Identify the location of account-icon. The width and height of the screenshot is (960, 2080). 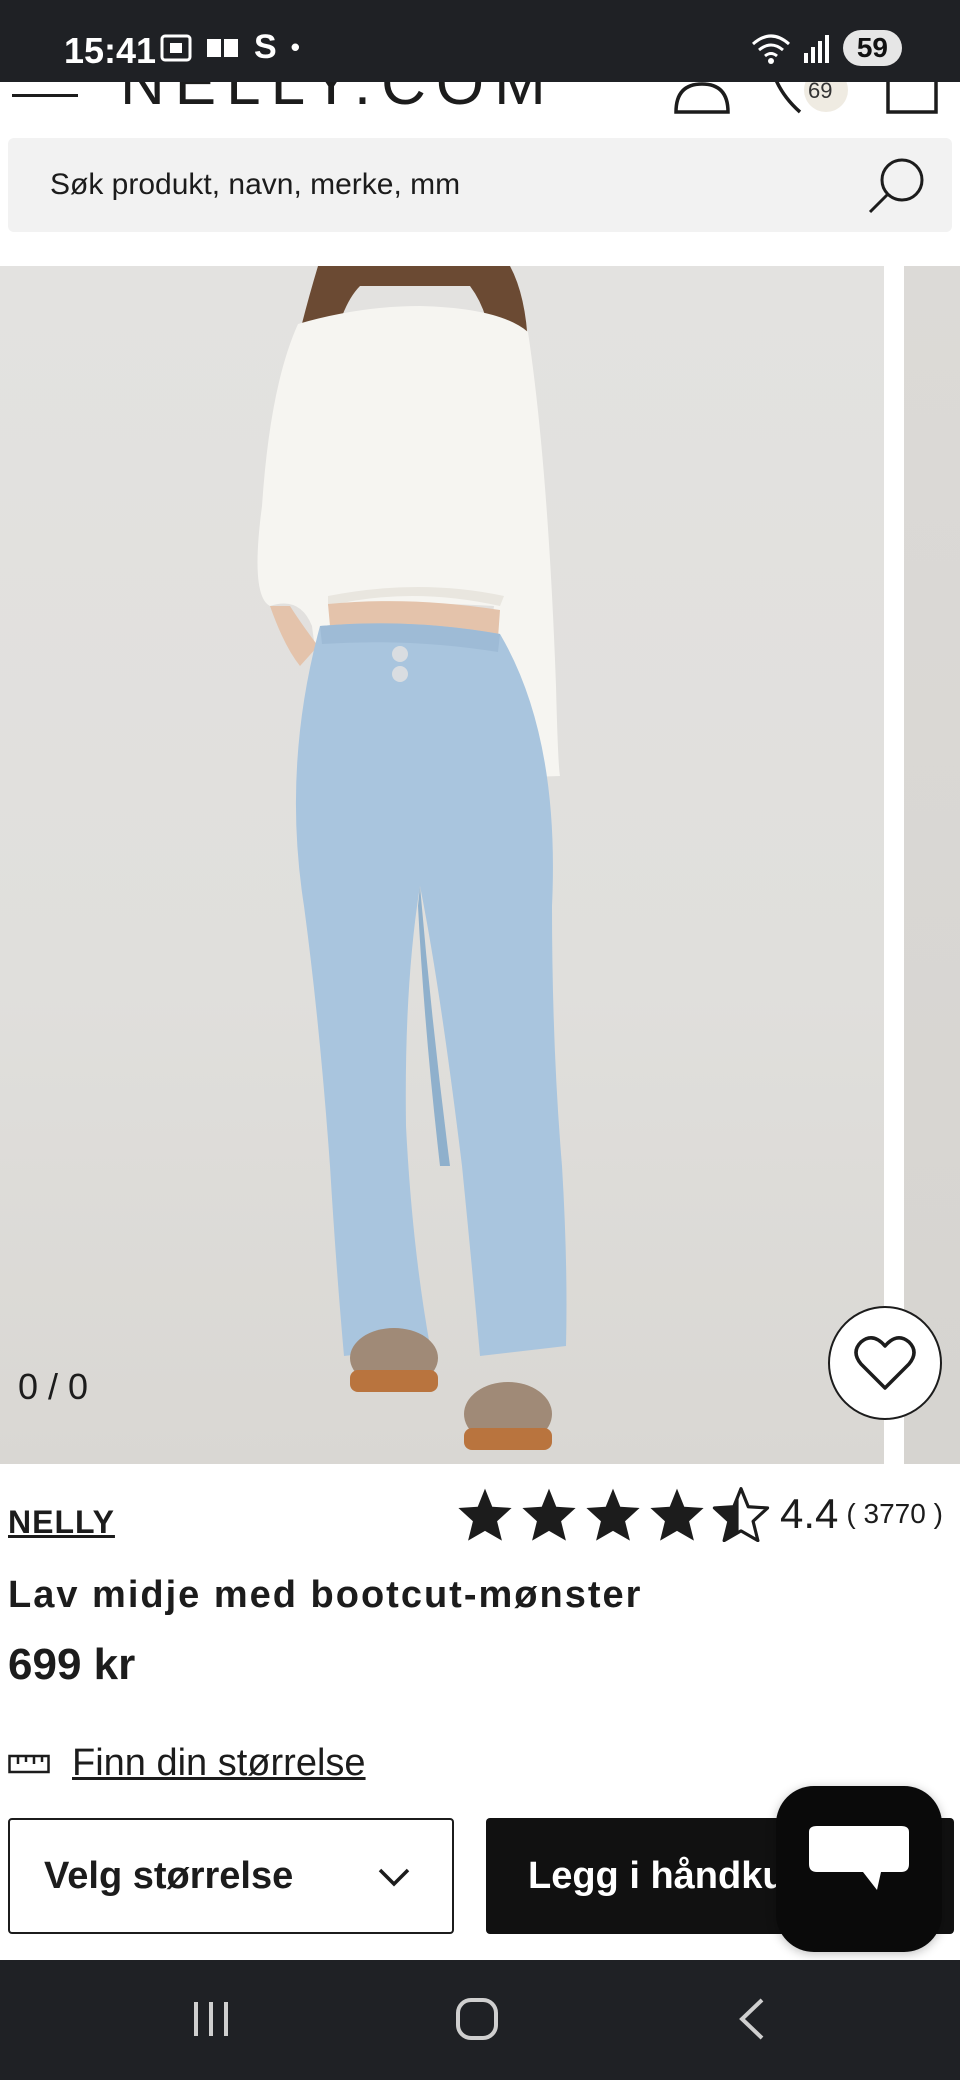
(702, 102).